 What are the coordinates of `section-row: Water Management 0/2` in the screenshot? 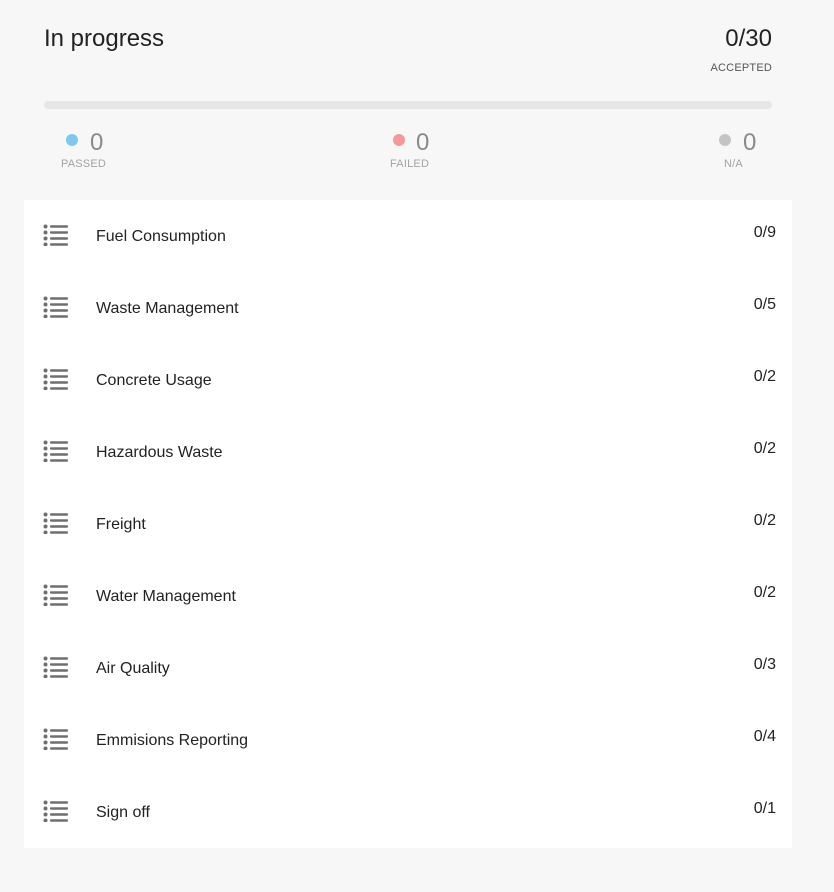 It's located at (408, 596).